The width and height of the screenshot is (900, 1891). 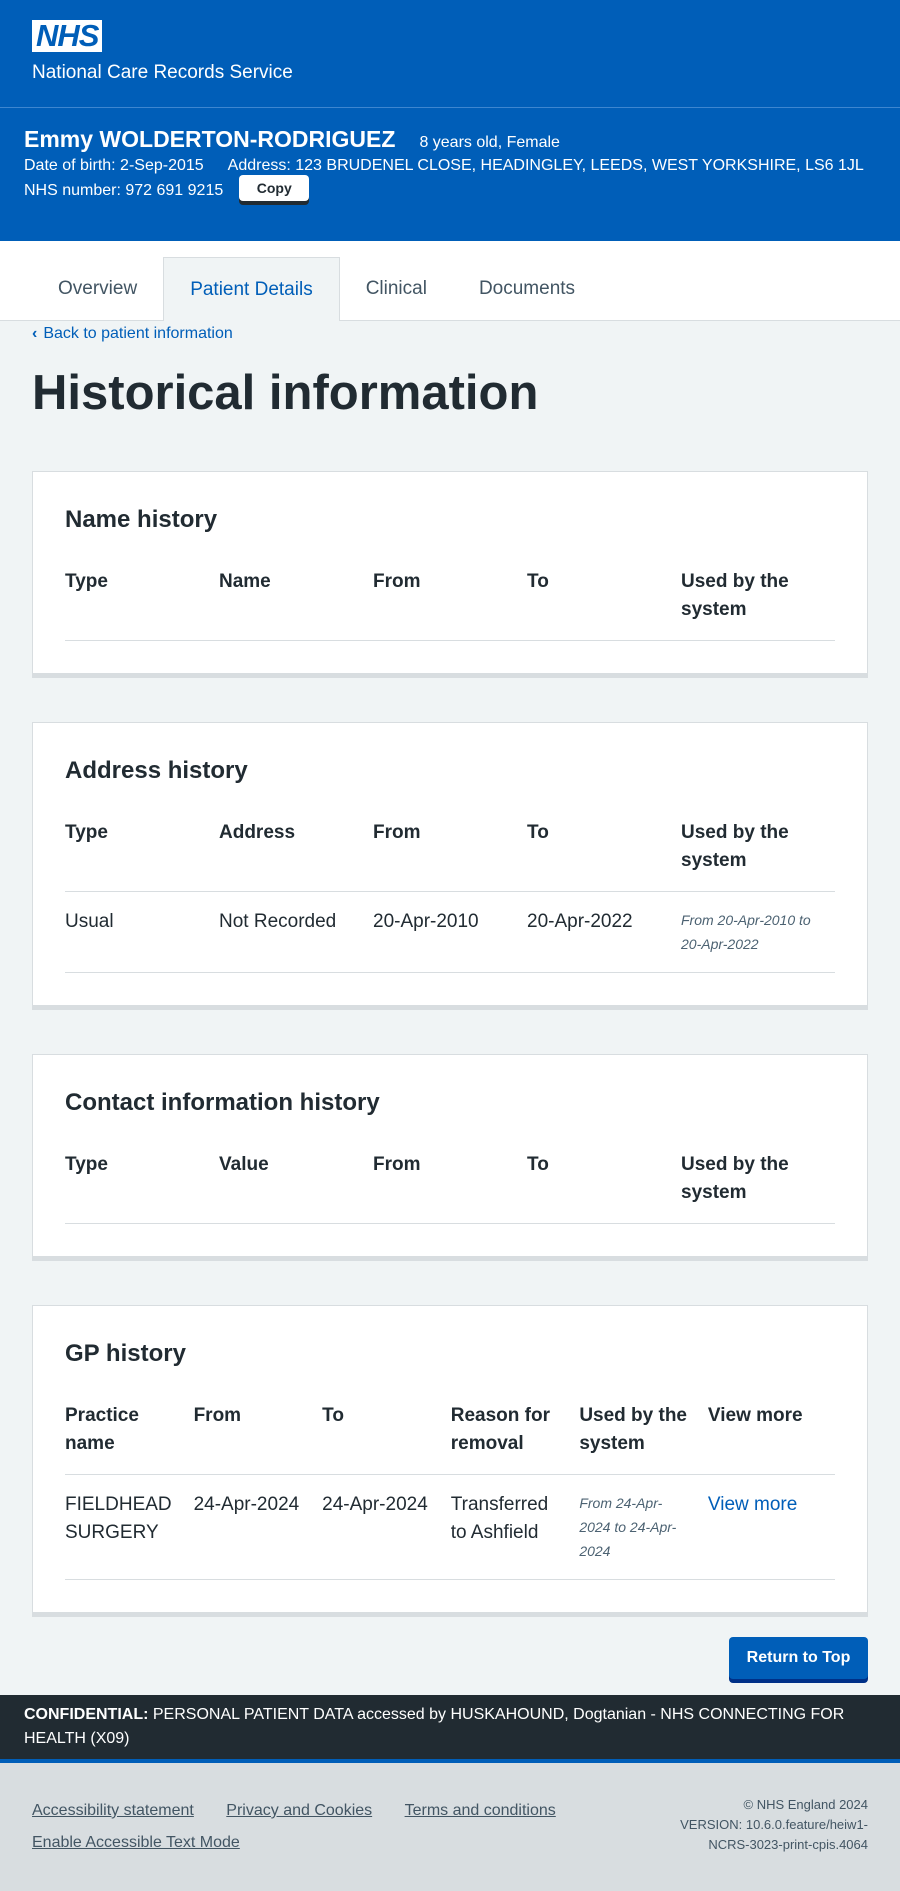 What do you see at coordinates (527, 288) in the screenshot?
I see `tab-documents: Documents` at bounding box center [527, 288].